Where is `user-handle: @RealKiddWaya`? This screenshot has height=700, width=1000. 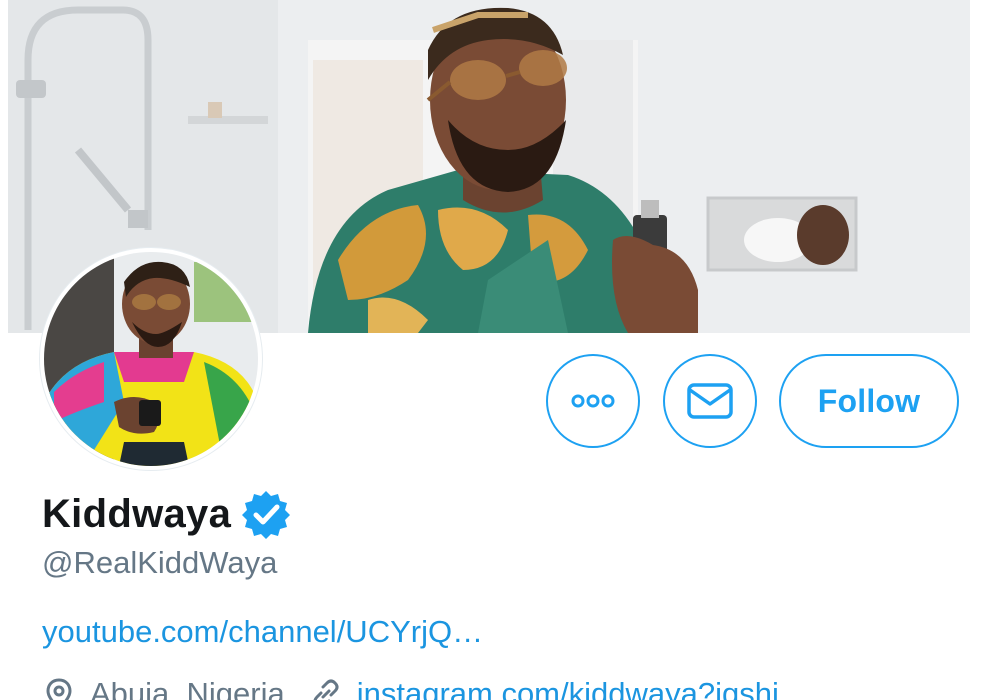 user-handle: @RealKiddWaya is located at coordinates (160, 562).